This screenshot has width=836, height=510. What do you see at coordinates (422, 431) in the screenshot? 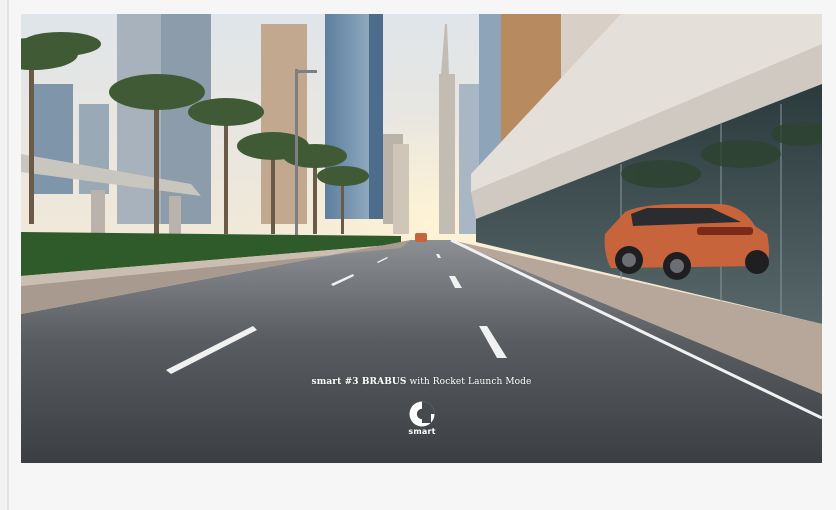
I see `logo-wordmark: smart` at bounding box center [422, 431].